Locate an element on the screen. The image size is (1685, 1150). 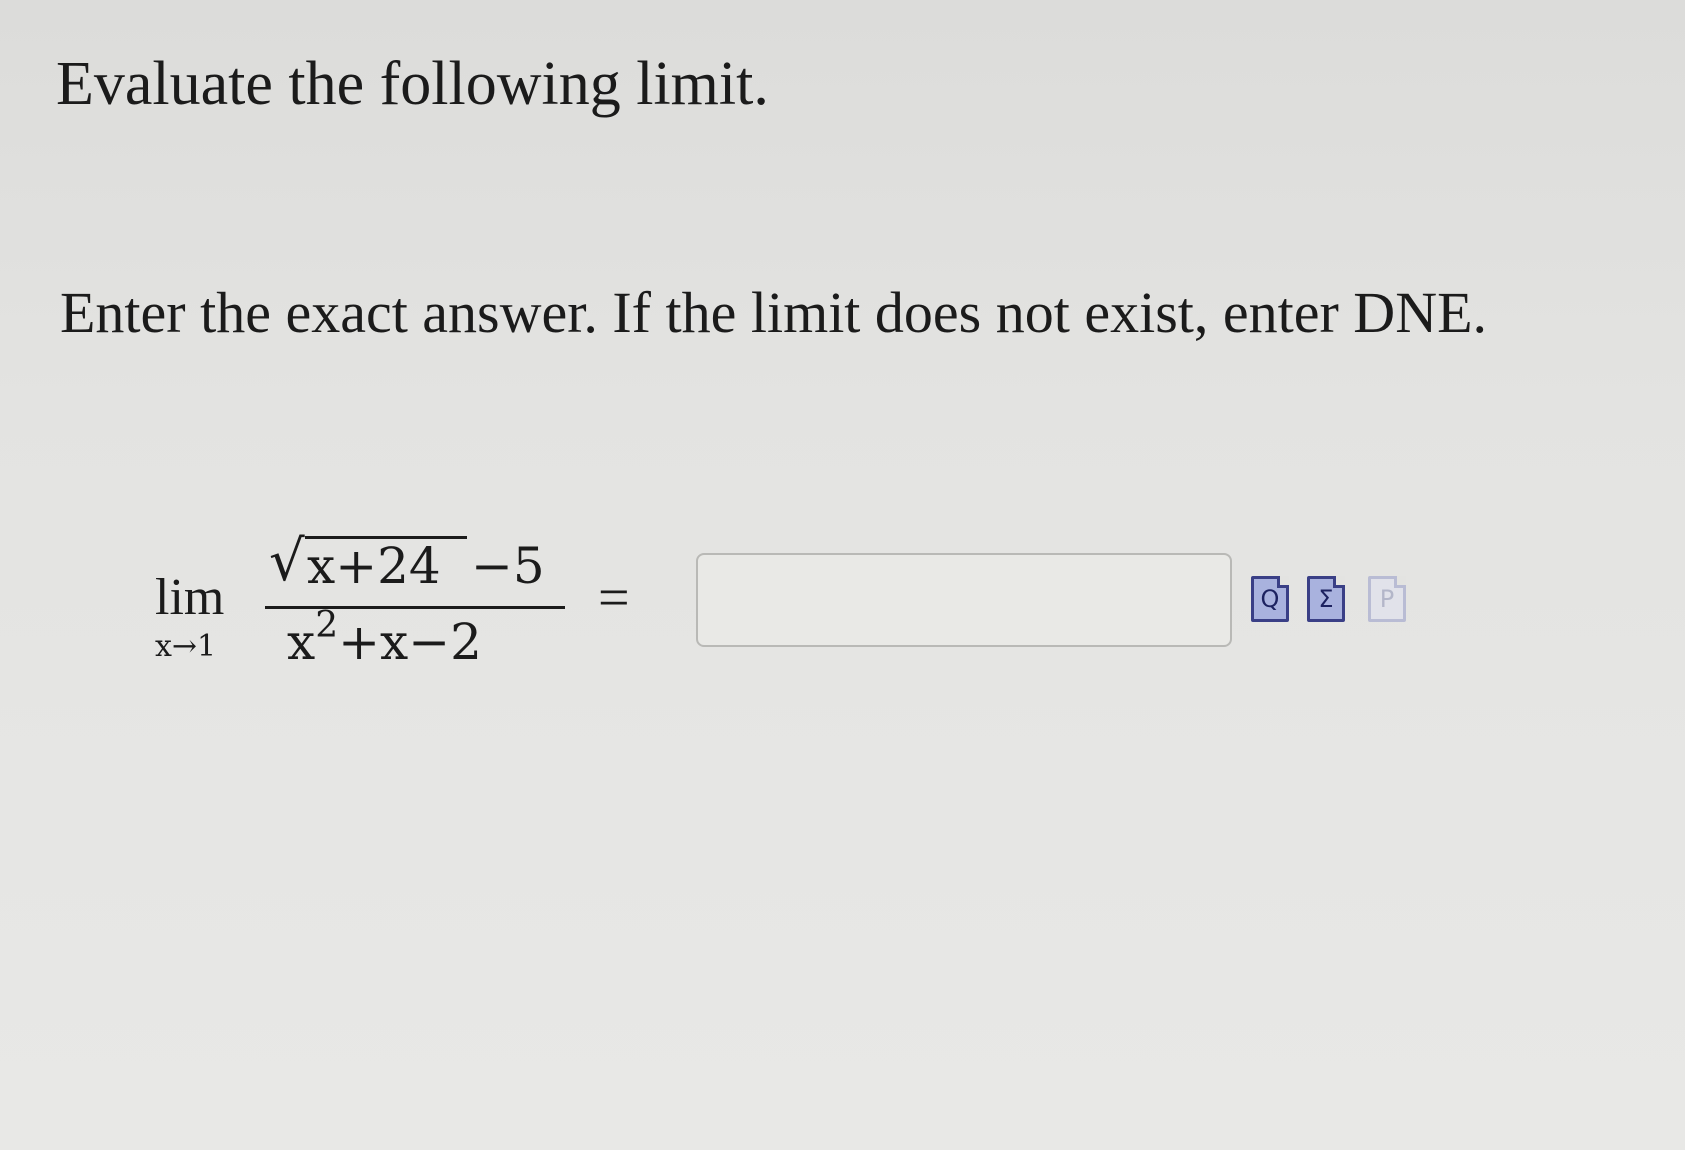
numerator: √ x+24 −5 is located at coordinates (415, 566).